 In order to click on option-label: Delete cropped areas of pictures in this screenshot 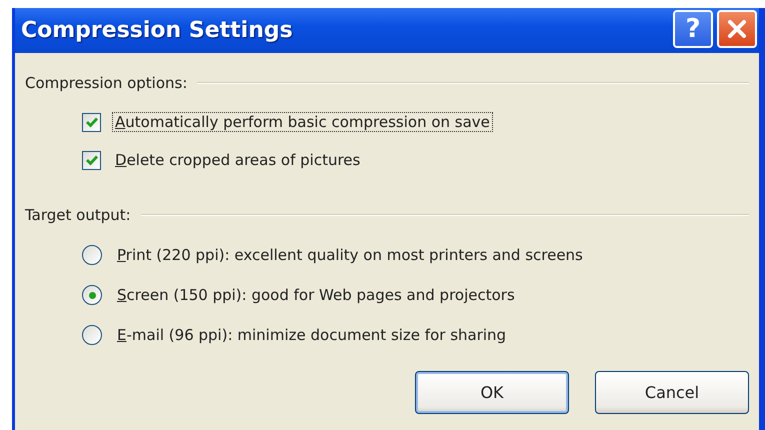, I will do `click(238, 160)`.